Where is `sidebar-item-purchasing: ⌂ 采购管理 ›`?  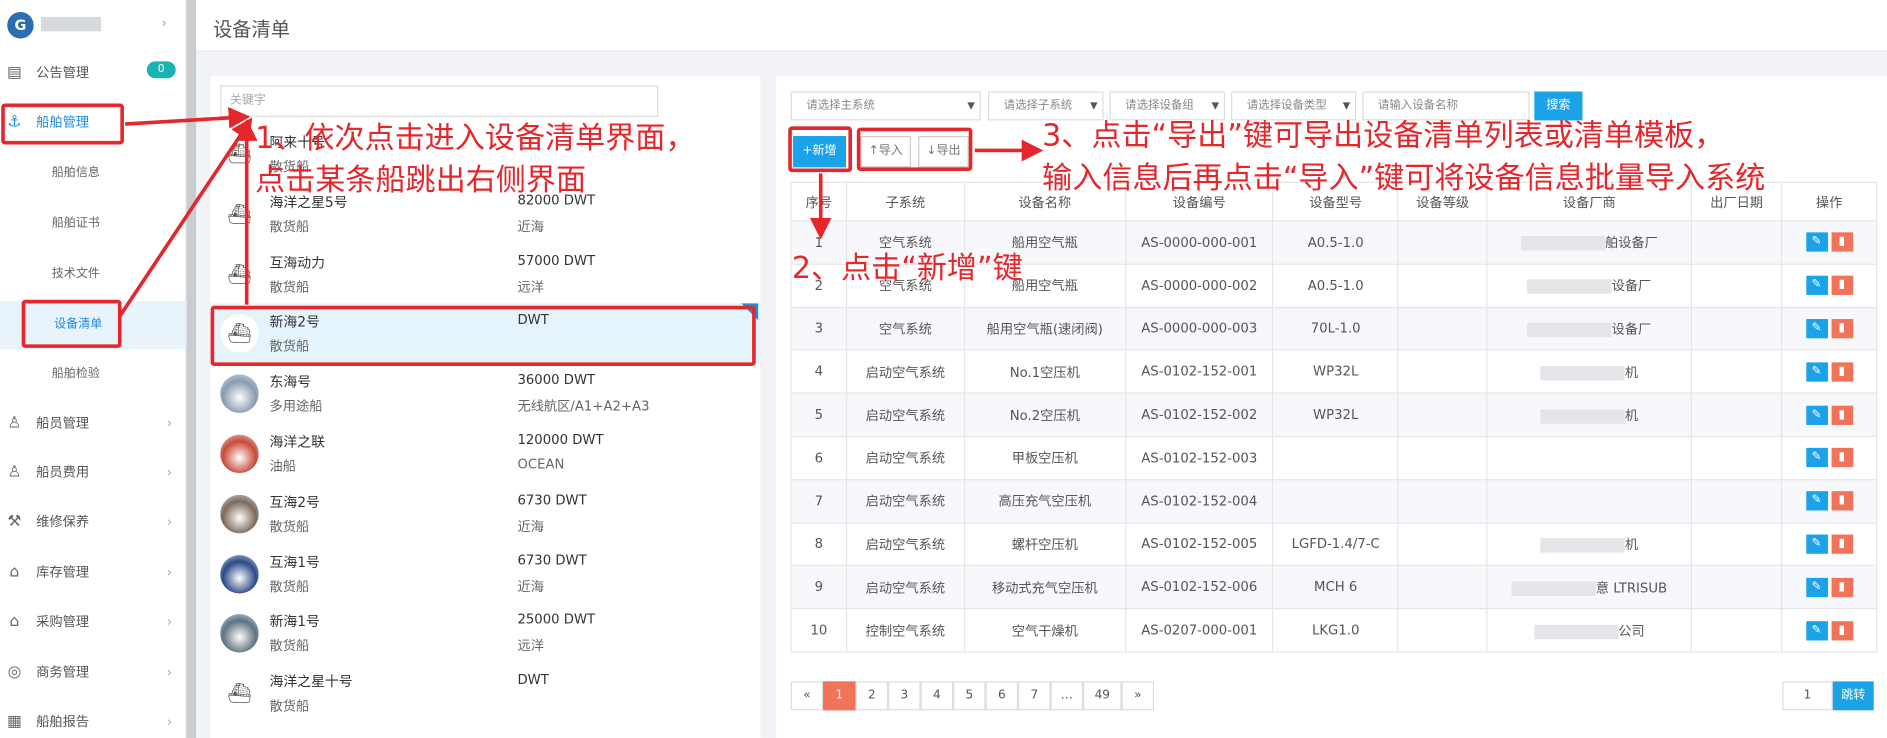 sidebar-item-purchasing: ⌂ 采购管理 › is located at coordinates (93, 622).